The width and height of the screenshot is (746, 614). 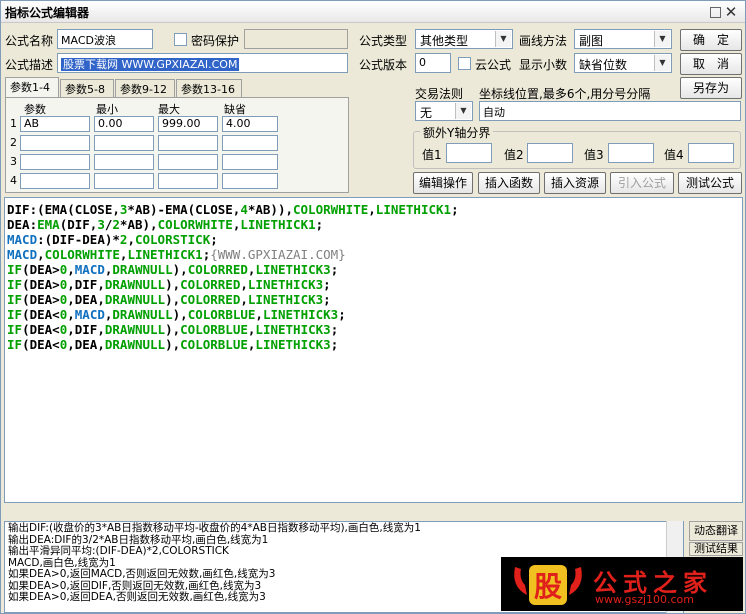 What do you see at coordinates (13, 161) in the screenshot?
I see `param-row-number: 3` at bounding box center [13, 161].